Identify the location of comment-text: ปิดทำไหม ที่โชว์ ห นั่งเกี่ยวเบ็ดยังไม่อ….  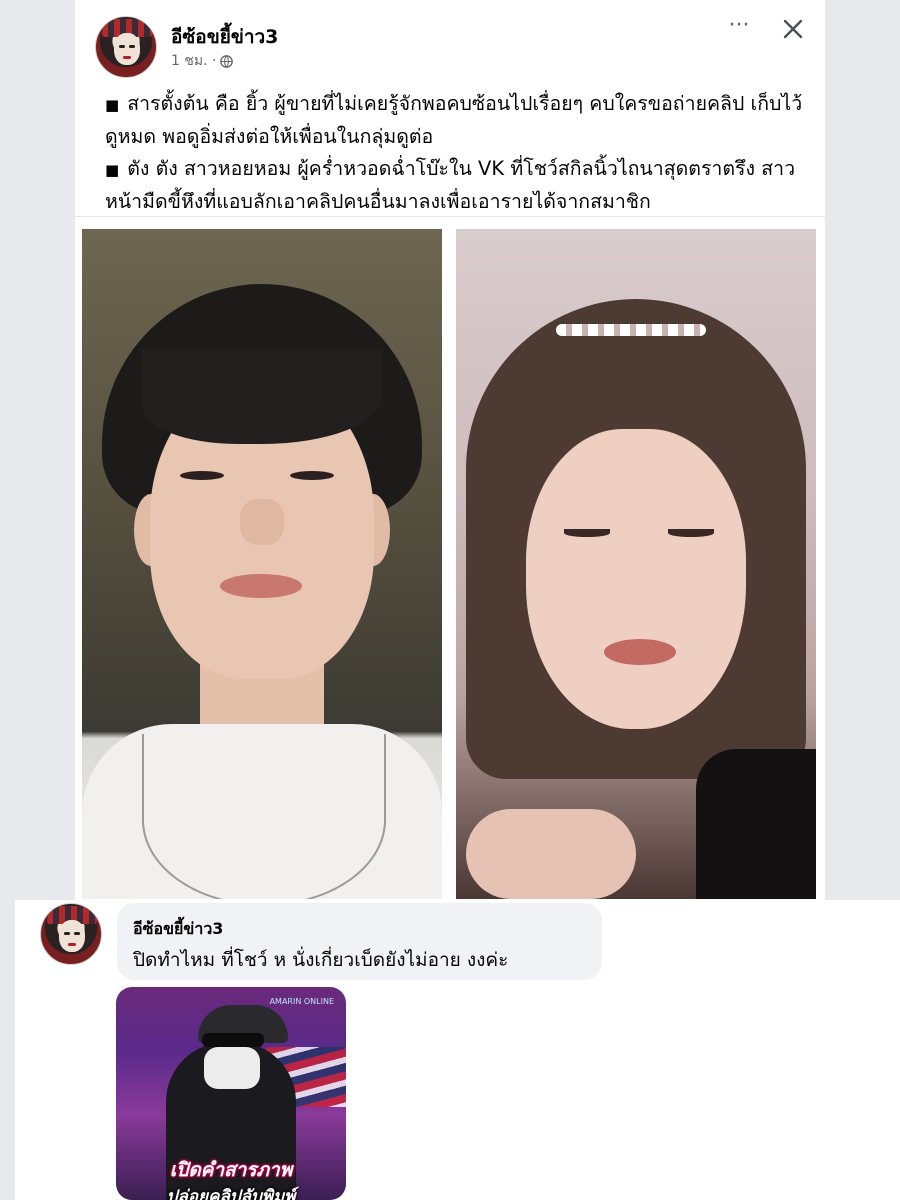
(321, 960).